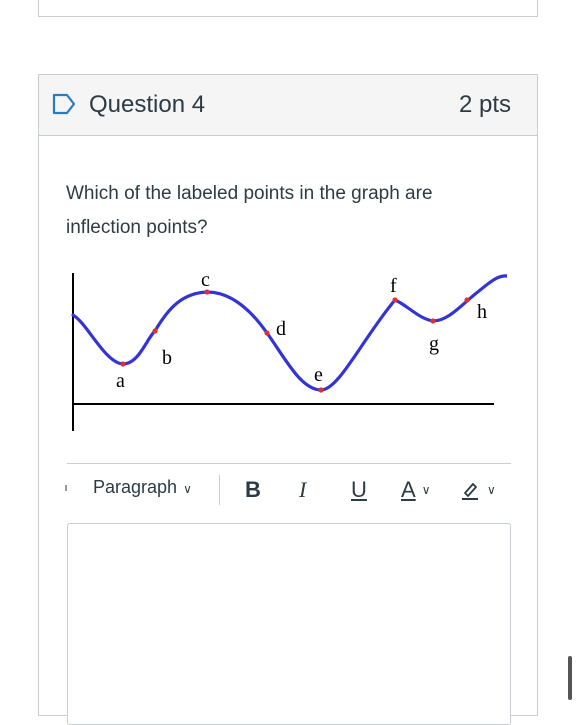  I want to click on graph-label-c: c, so click(205, 280).